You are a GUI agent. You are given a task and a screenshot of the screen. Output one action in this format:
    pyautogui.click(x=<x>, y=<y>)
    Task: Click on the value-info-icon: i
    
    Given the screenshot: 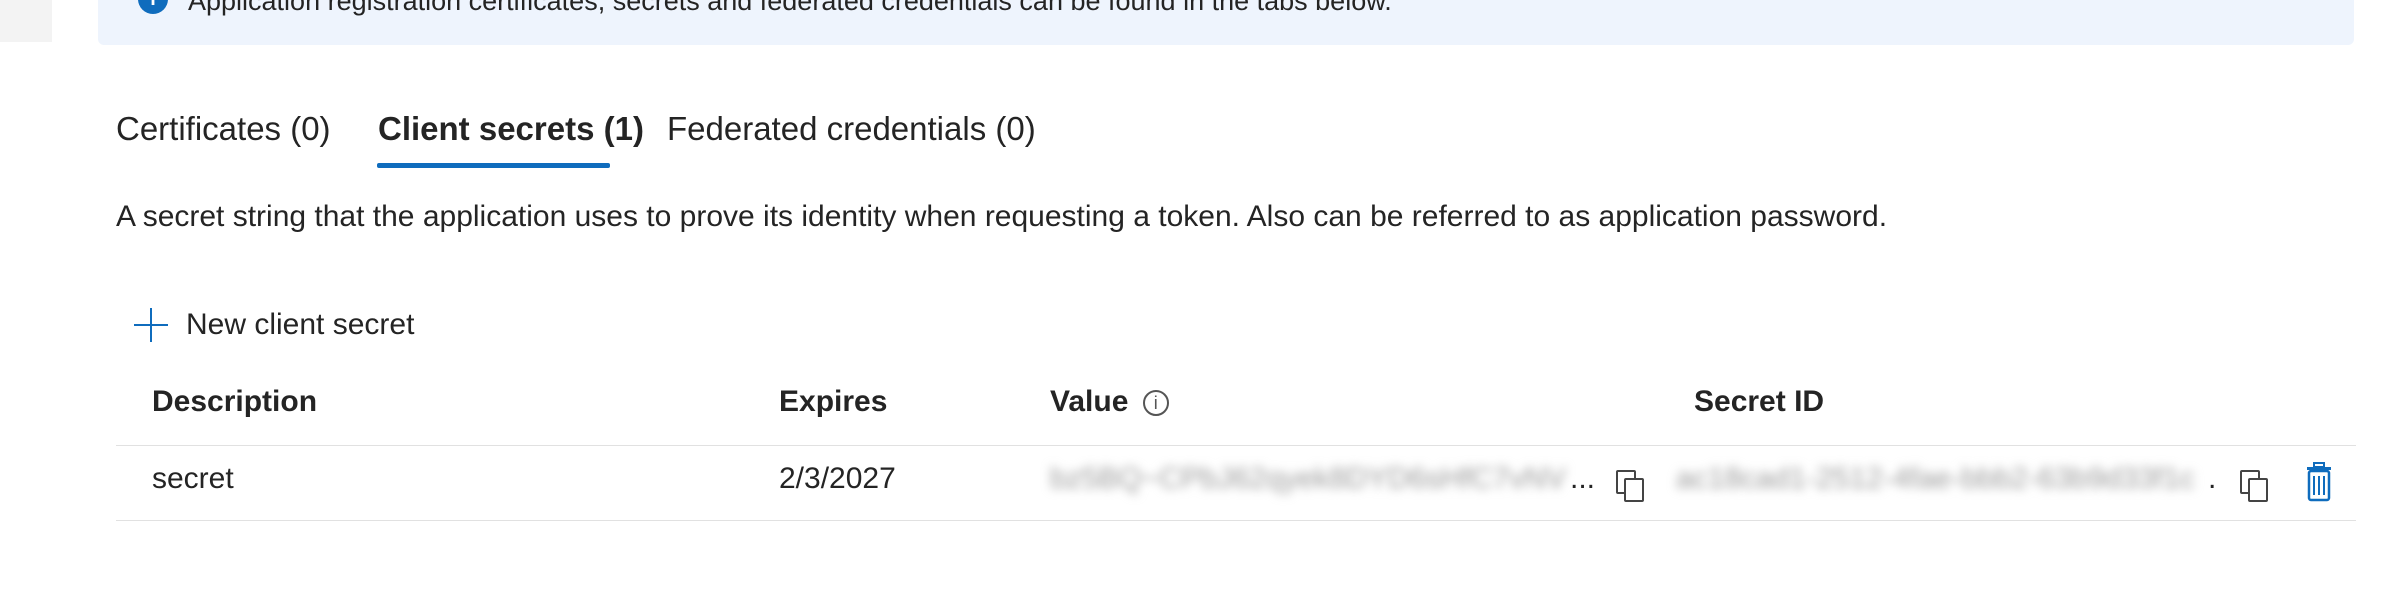 What is the action you would take?
    pyautogui.click(x=1155, y=403)
    